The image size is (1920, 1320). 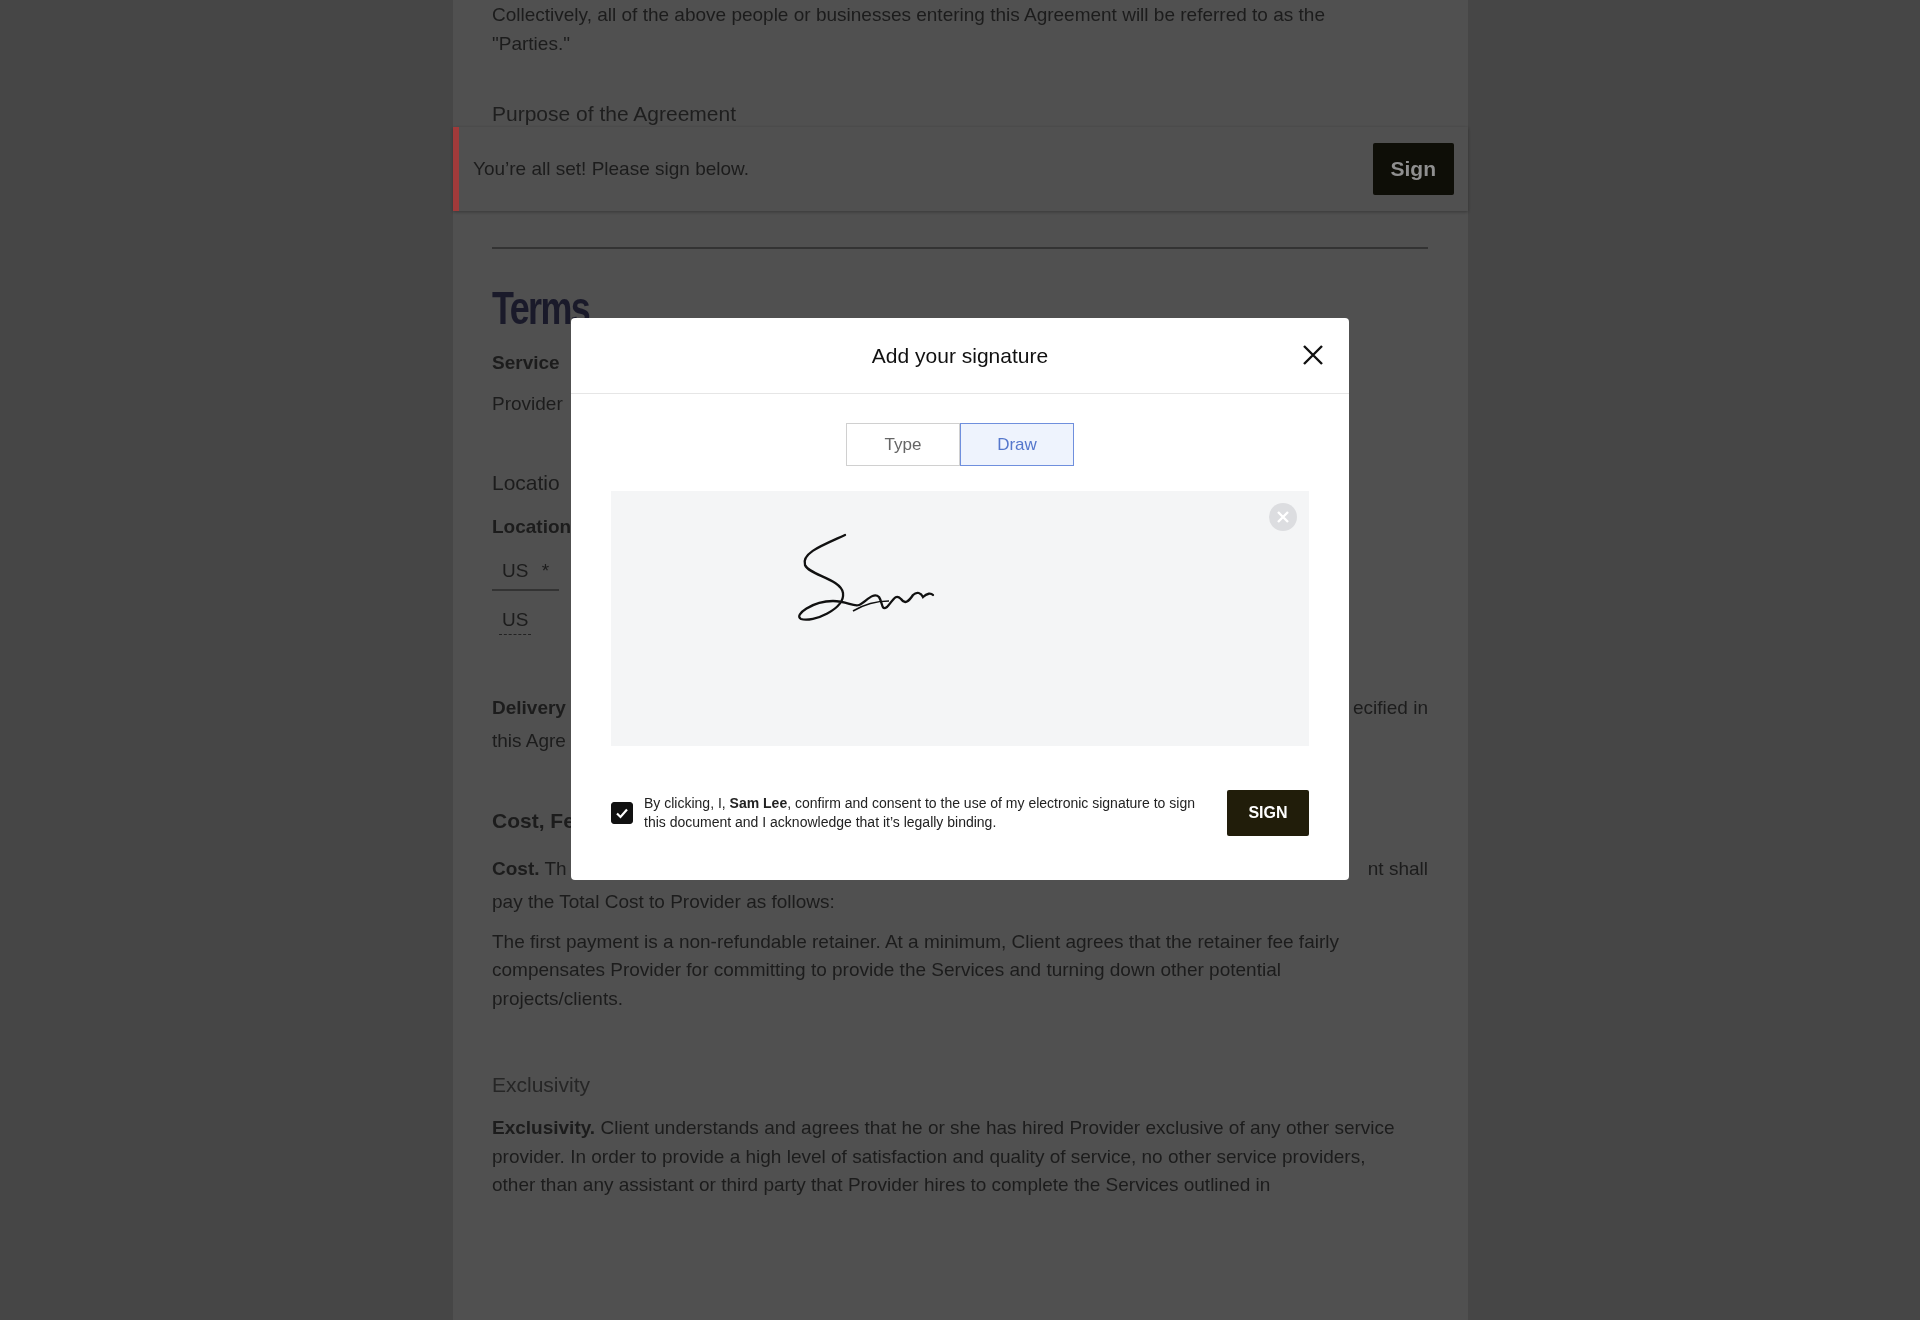 I want to click on mode-tab: Type, so click(x=903, y=444).